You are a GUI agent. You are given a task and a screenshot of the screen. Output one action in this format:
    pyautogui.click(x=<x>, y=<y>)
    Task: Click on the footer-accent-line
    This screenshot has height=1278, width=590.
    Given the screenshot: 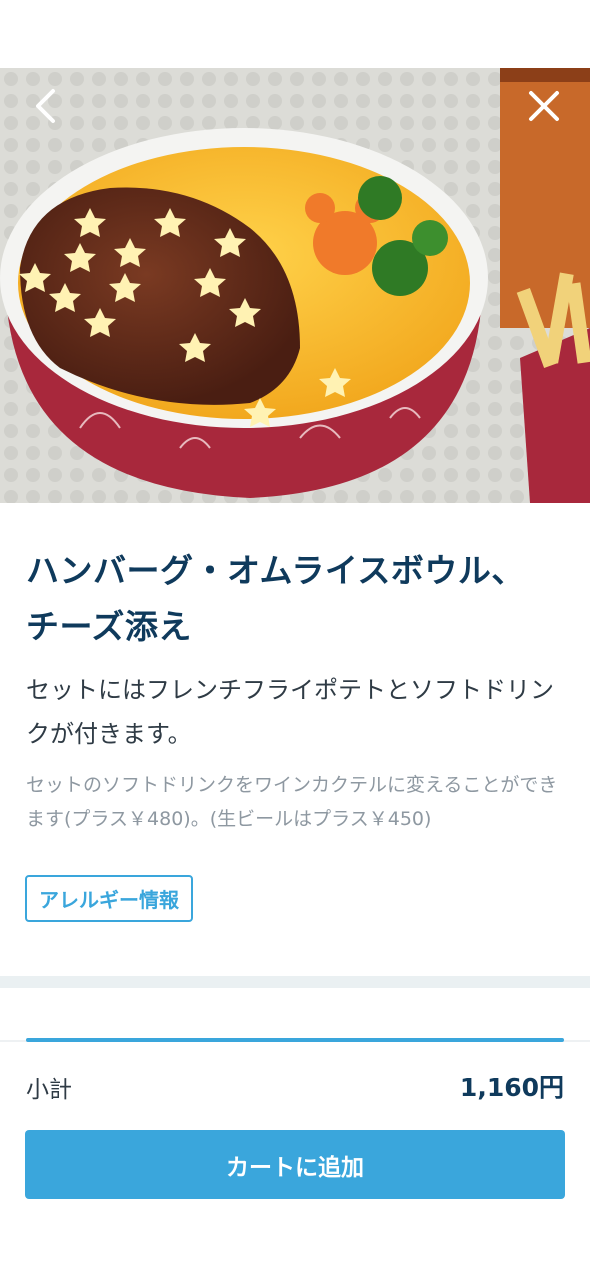 What is the action you would take?
    pyautogui.click(x=295, y=1040)
    